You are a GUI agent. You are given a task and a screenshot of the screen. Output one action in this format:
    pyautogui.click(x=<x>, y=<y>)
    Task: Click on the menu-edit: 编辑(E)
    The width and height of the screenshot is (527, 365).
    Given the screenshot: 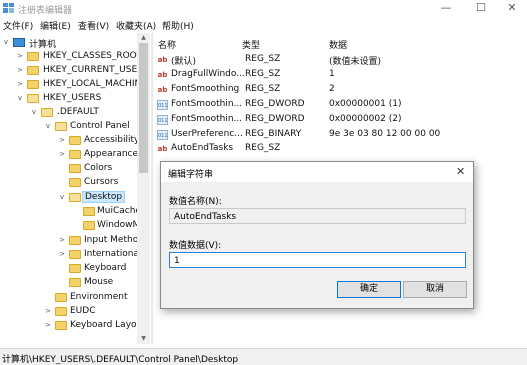 What is the action you would take?
    pyautogui.click(x=55, y=25)
    